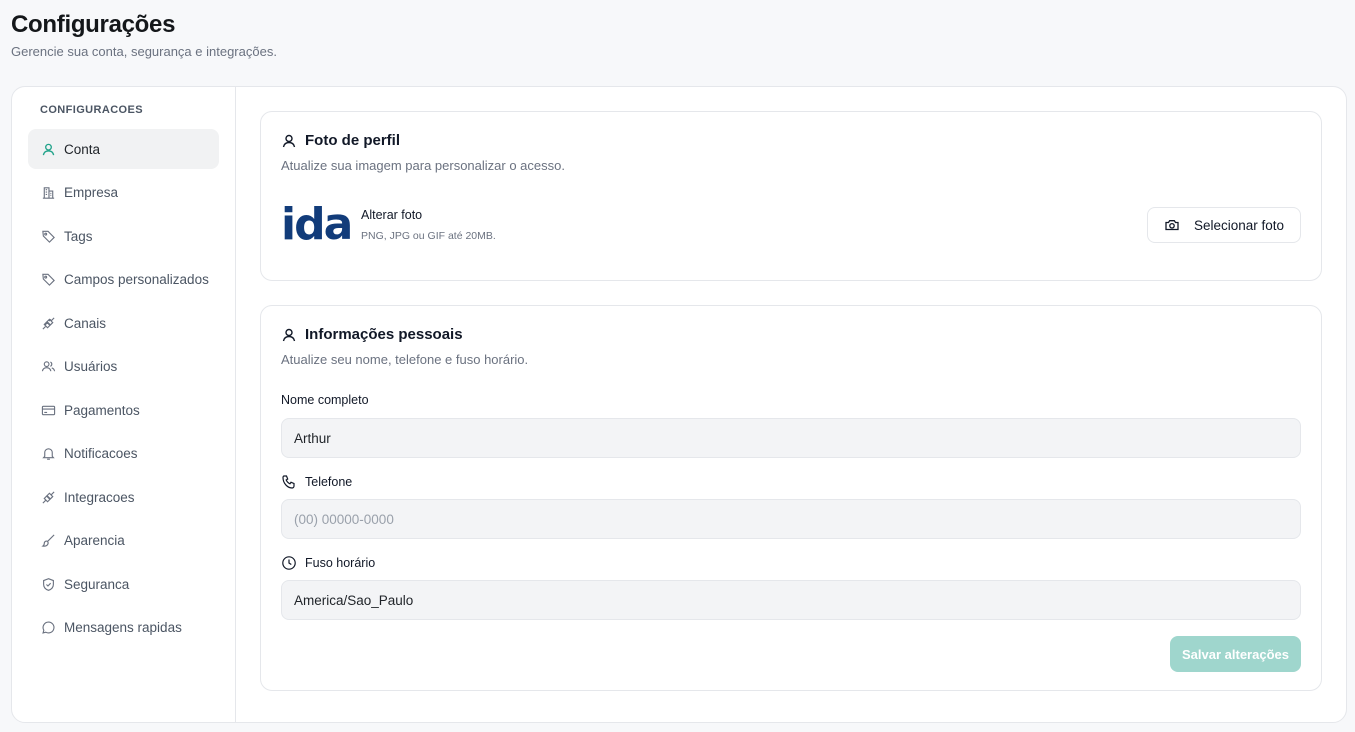 Image resolution: width=1355 pixels, height=732 pixels. I want to click on clock-icon, so click(289, 563).